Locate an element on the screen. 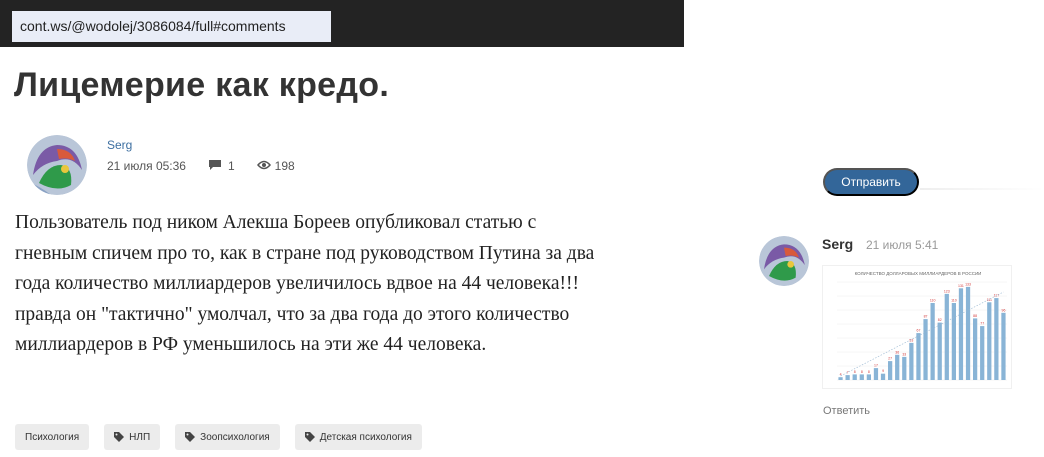 This screenshot has height=457, width=1044. tag-label: Психология is located at coordinates (52, 437).